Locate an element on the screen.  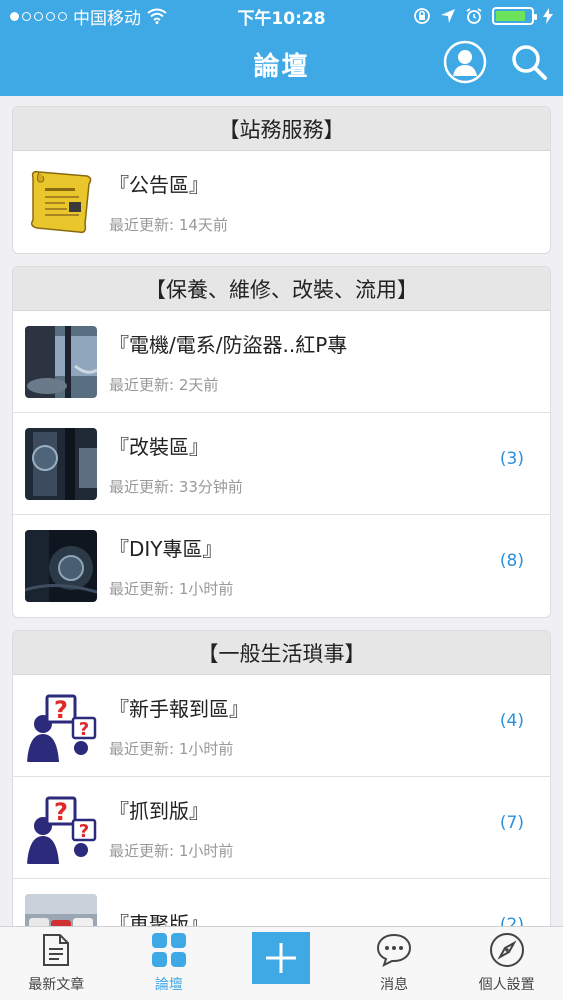
new-post-button is located at coordinates (281, 958).